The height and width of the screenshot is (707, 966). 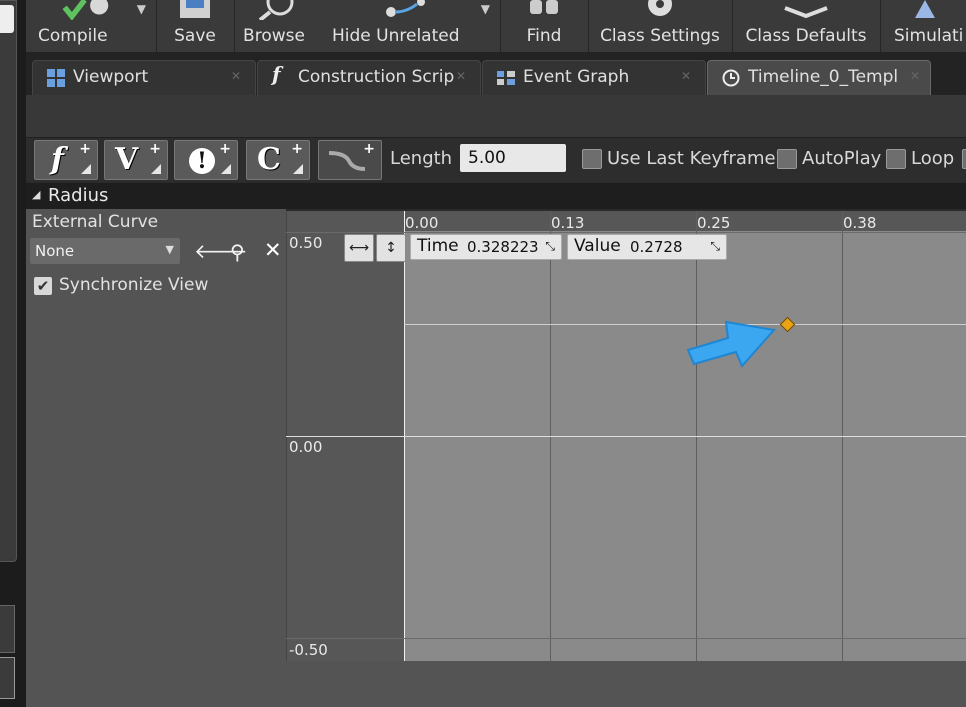 What do you see at coordinates (438, 246) in the screenshot?
I see `time-label: Time` at bounding box center [438, 246].